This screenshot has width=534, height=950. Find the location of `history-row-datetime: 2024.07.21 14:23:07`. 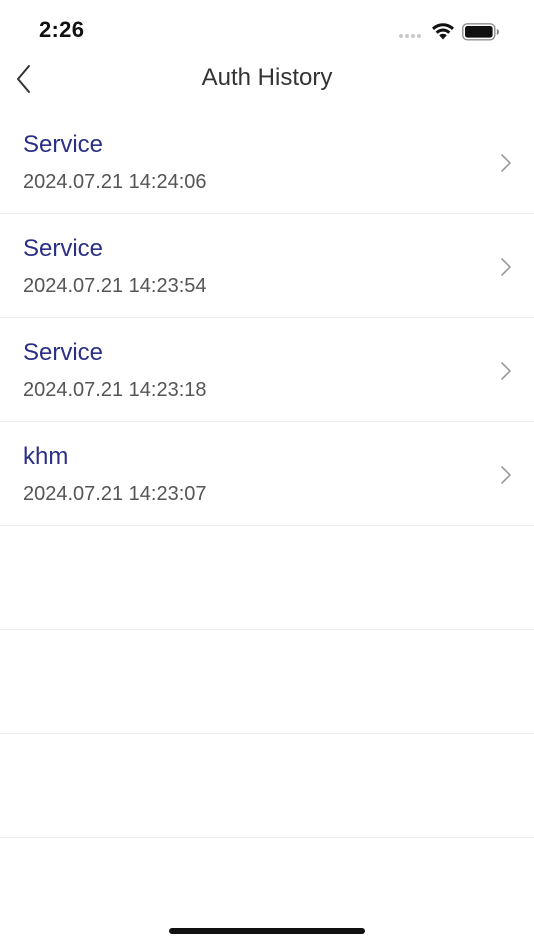

history-row-datetime: 2024.07.21 14:23:07 is located at coordinates (115, 494).